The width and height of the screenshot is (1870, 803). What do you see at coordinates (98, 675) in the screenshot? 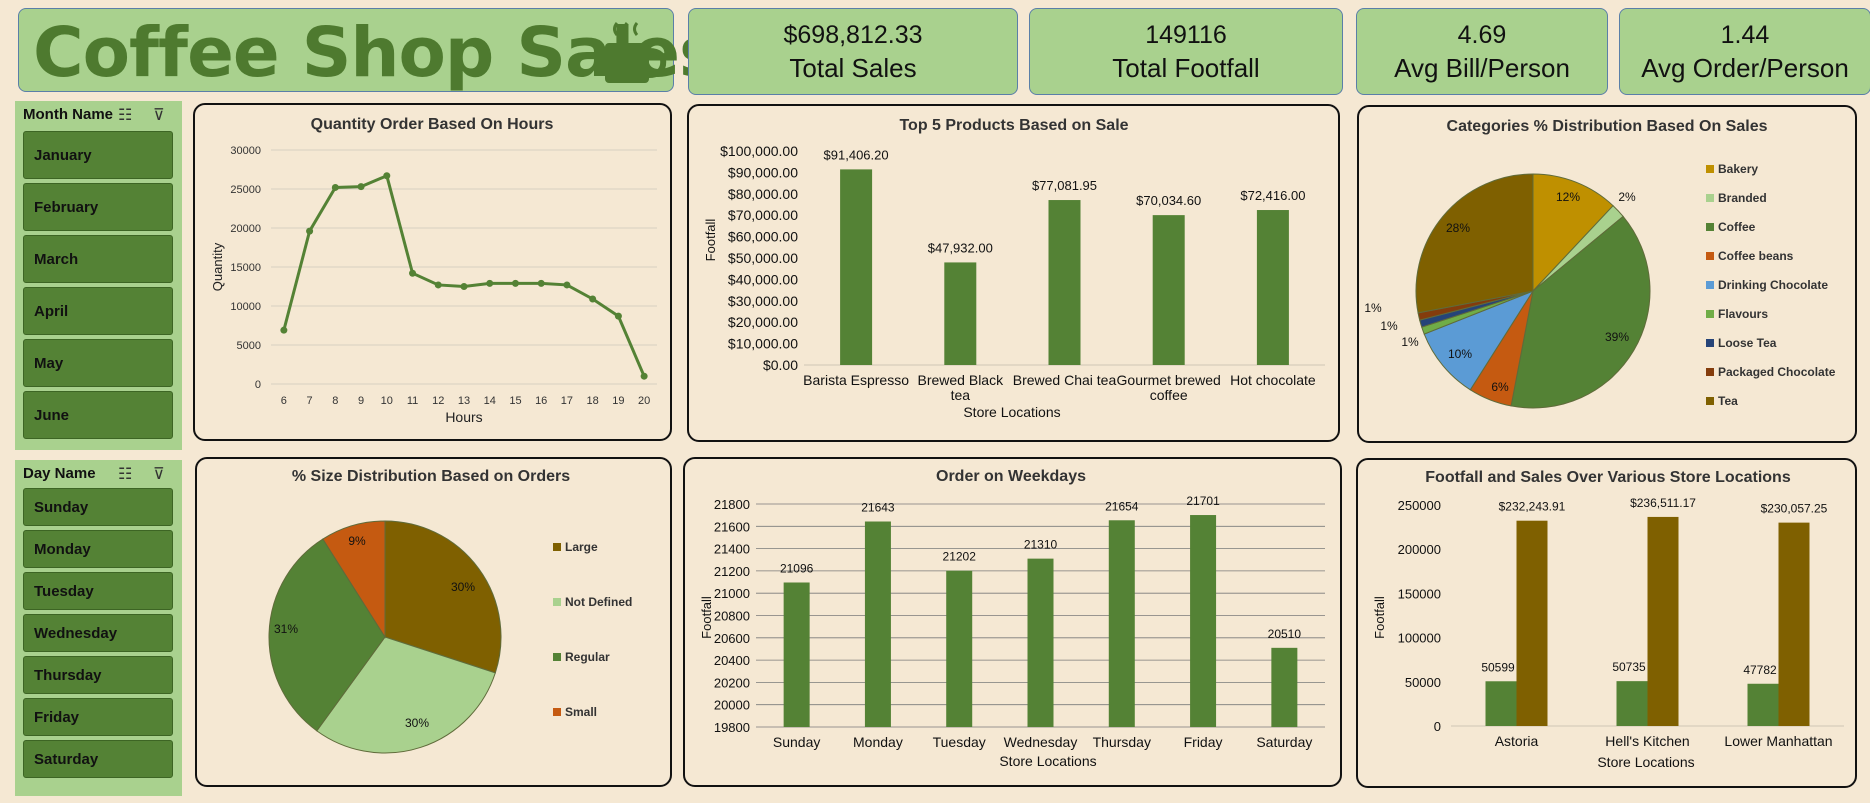
I see `slicer-item-thursday: Thursday` at bounding box center [98, 675].